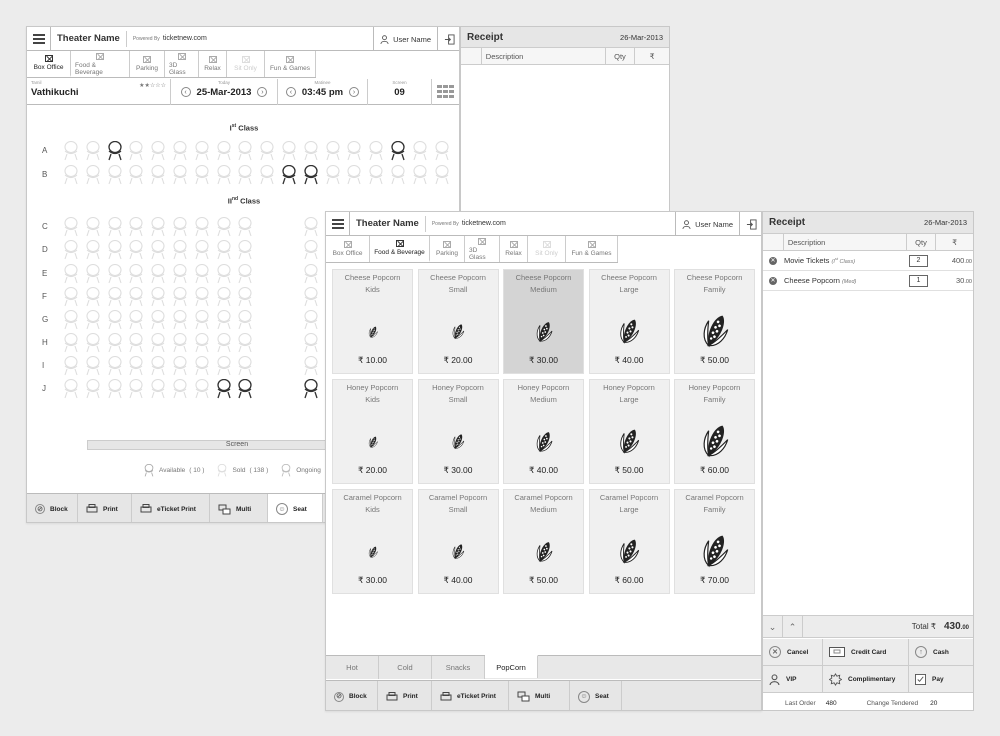 This screenshot has height=736, width=1000. I want to click on product-card: Caramel Popcorn Family ₹ 70.00, so click(714, 541).